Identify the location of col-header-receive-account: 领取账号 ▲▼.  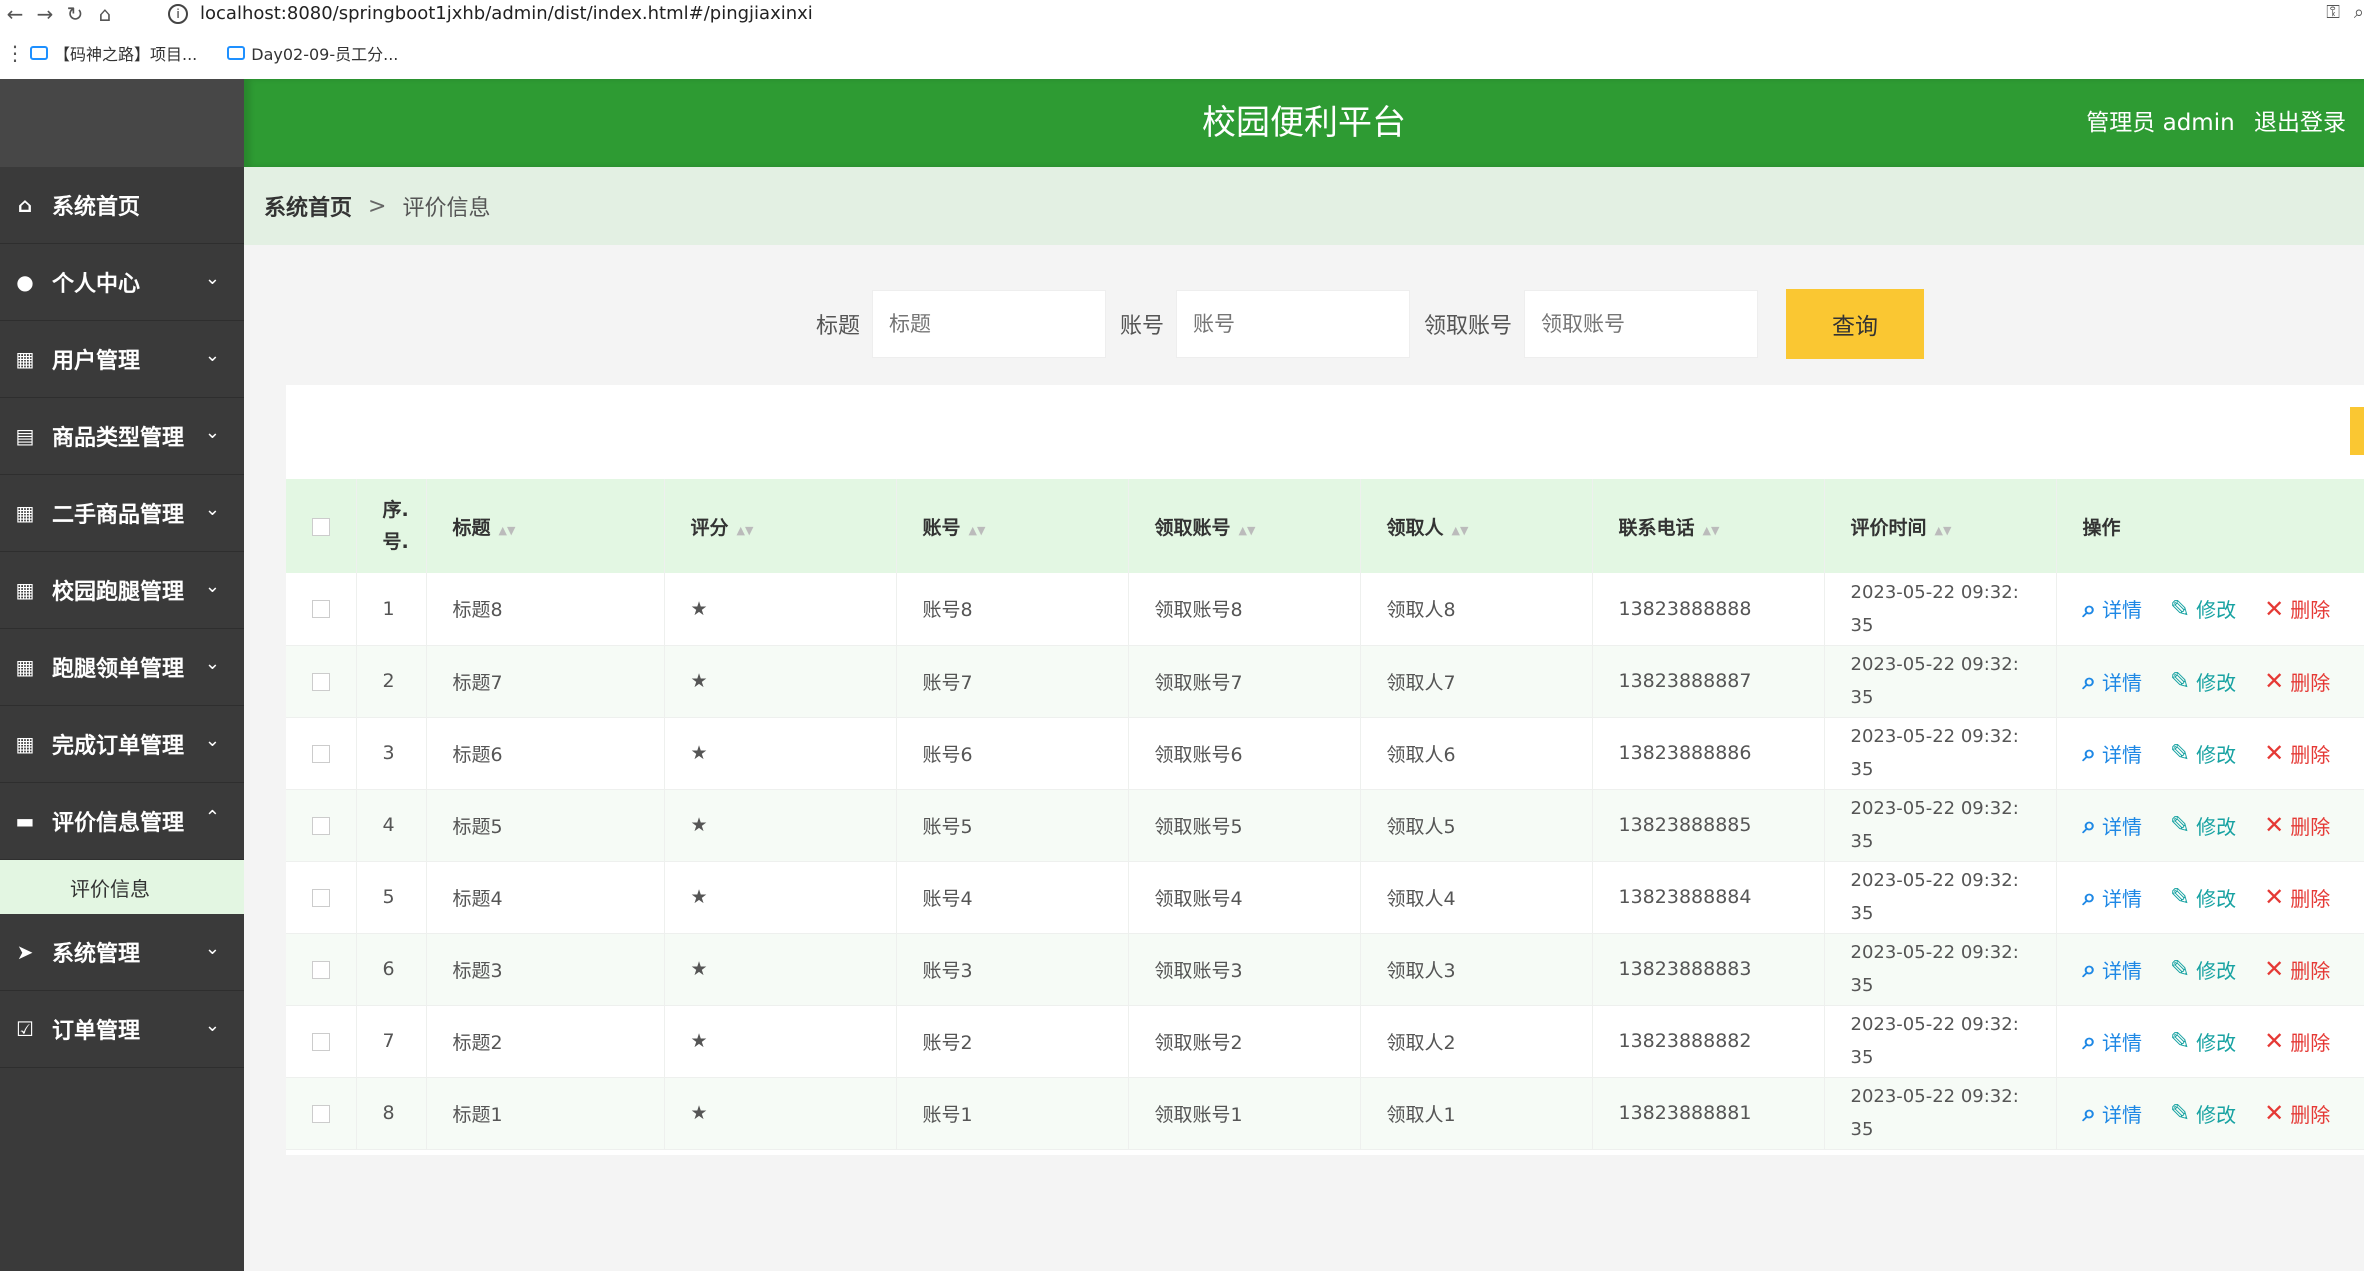
(1244, 526).